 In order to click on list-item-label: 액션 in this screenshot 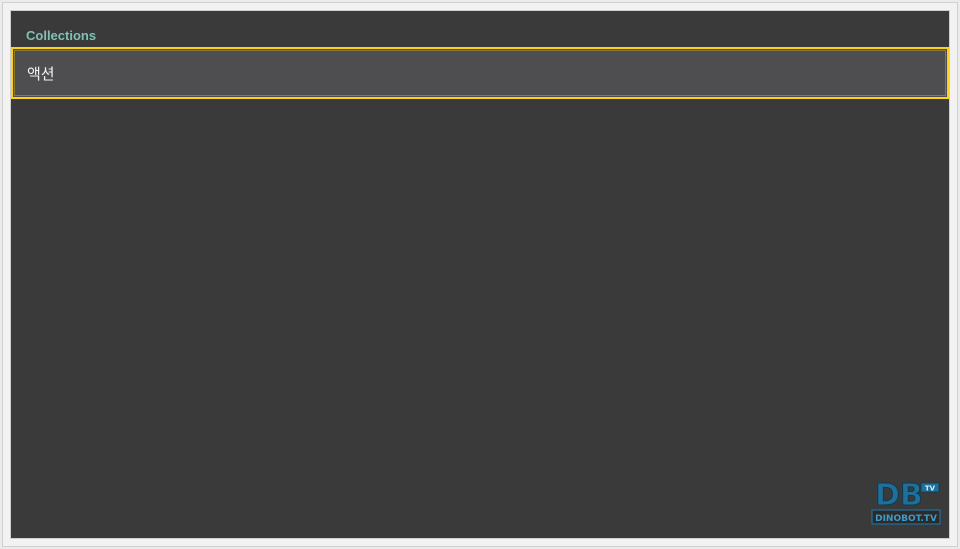, I will do `click(41, 74)`.